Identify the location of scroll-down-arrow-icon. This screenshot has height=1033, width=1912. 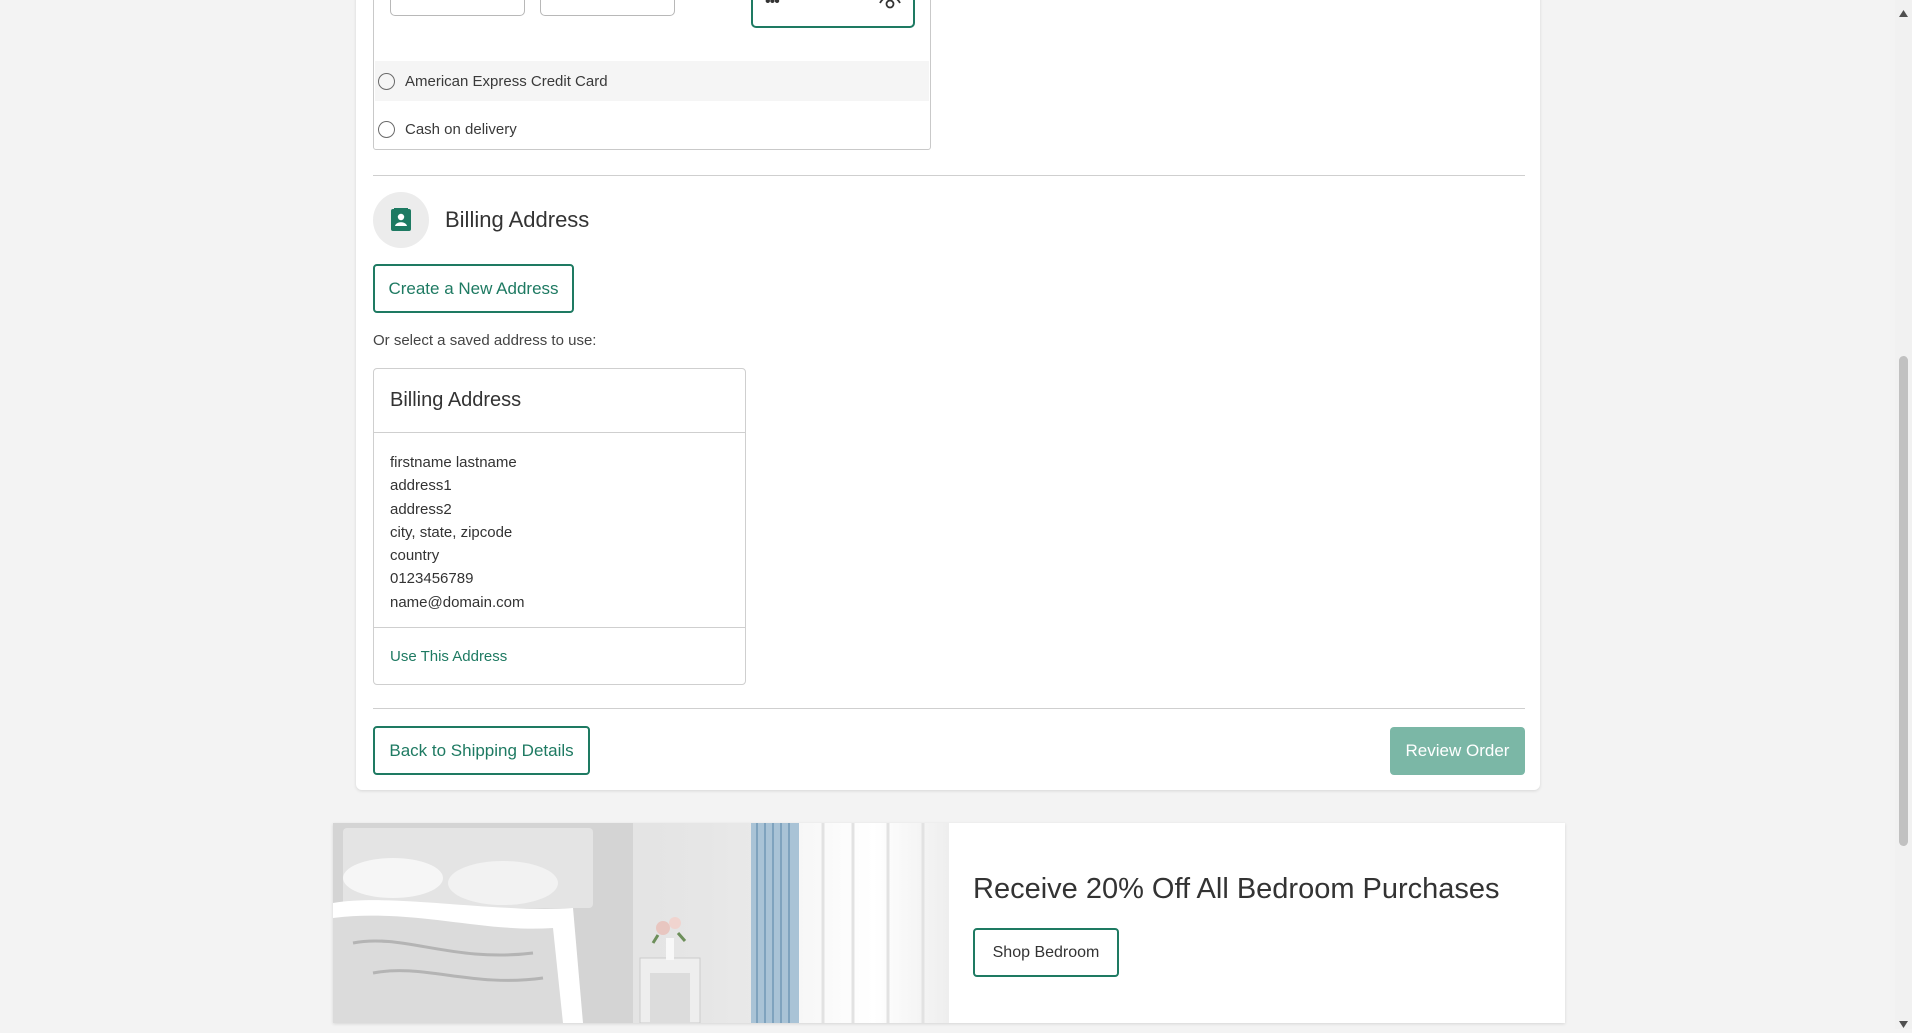
(1903, 1024).